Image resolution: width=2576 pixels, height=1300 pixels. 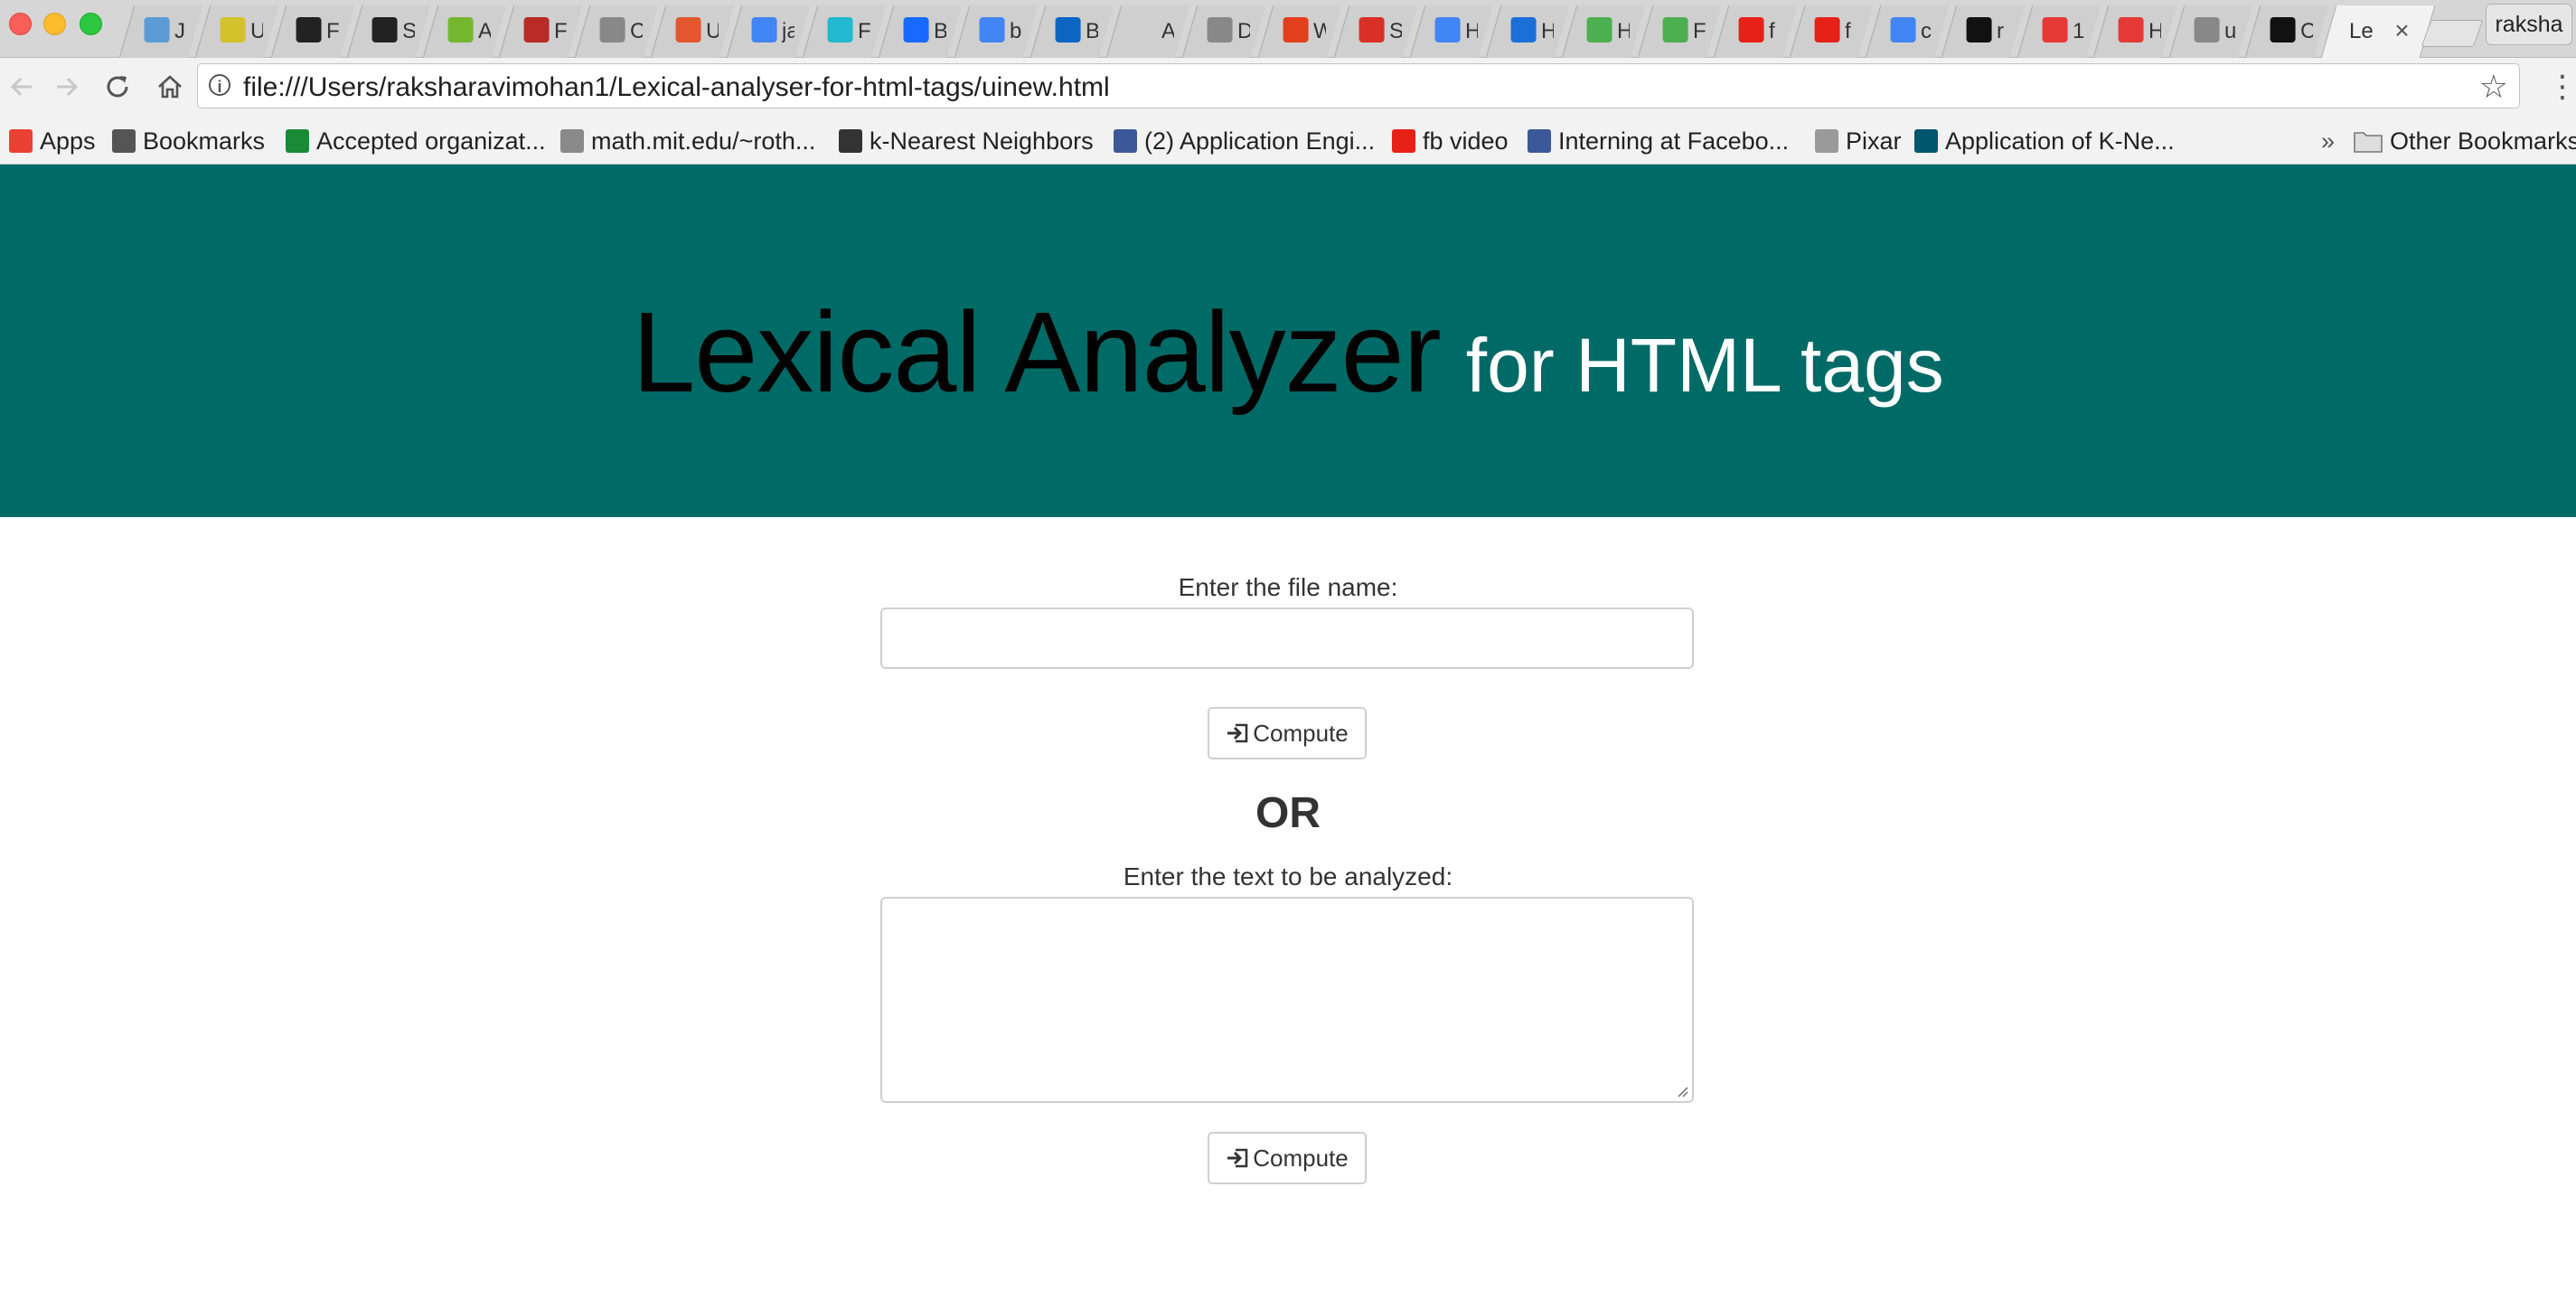 I want to click on bookmark-item: fb video, so click(x=1450, y=141).